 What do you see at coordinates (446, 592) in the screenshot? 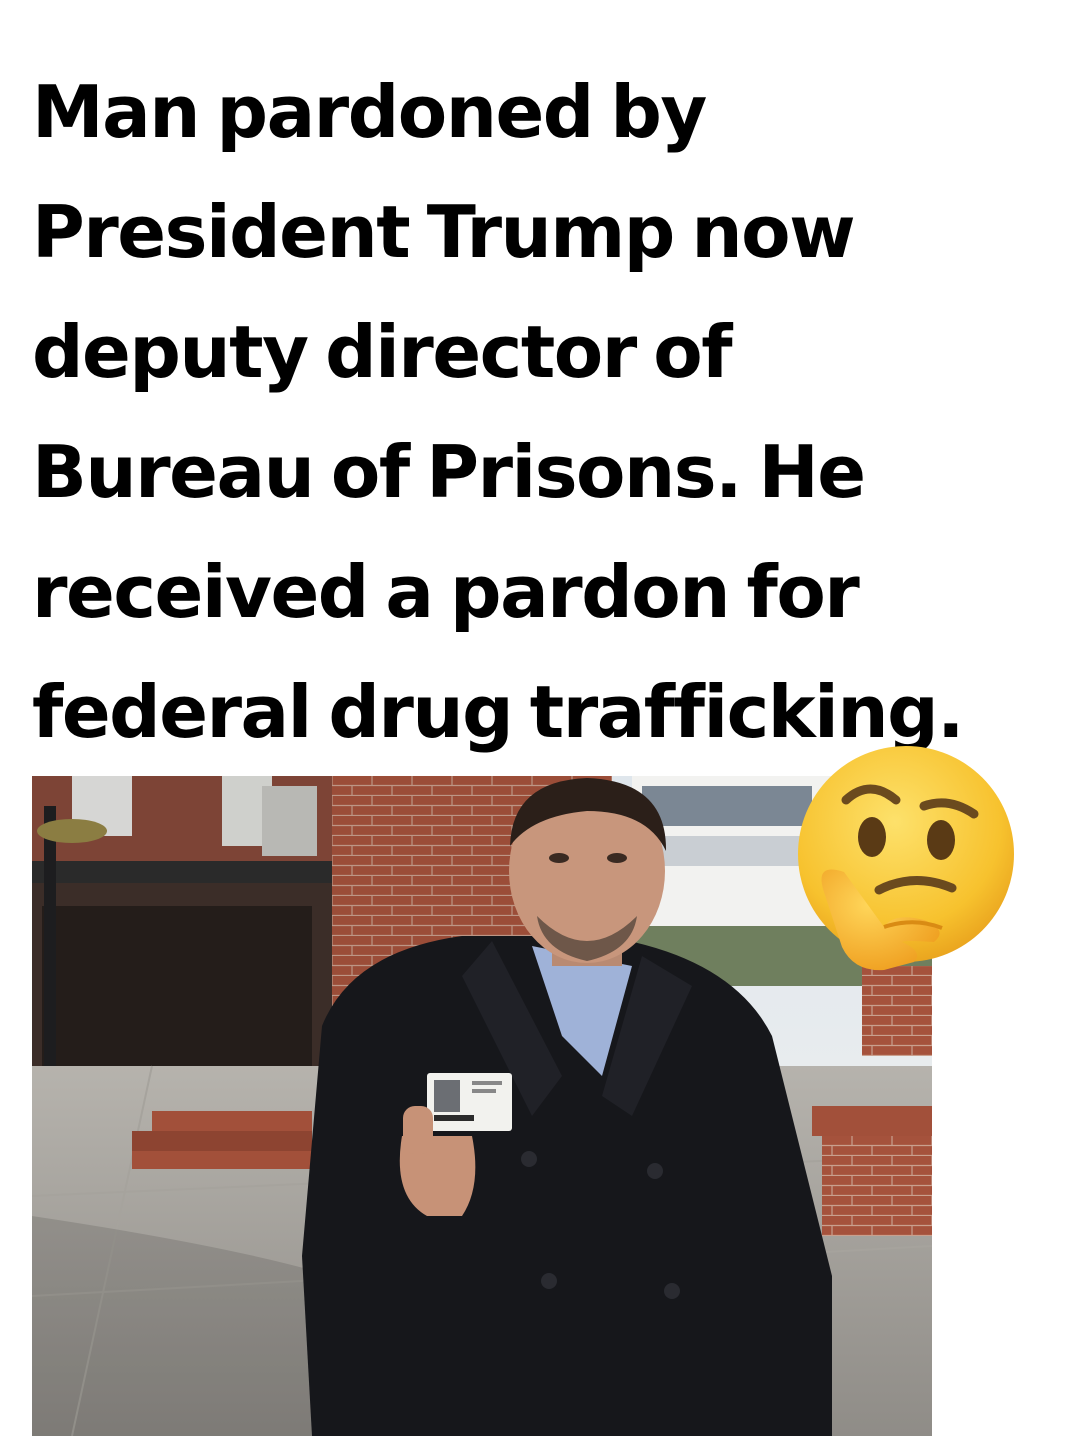
I see `headline-line-5: received a pardon for` at bounding box center [446, 592].